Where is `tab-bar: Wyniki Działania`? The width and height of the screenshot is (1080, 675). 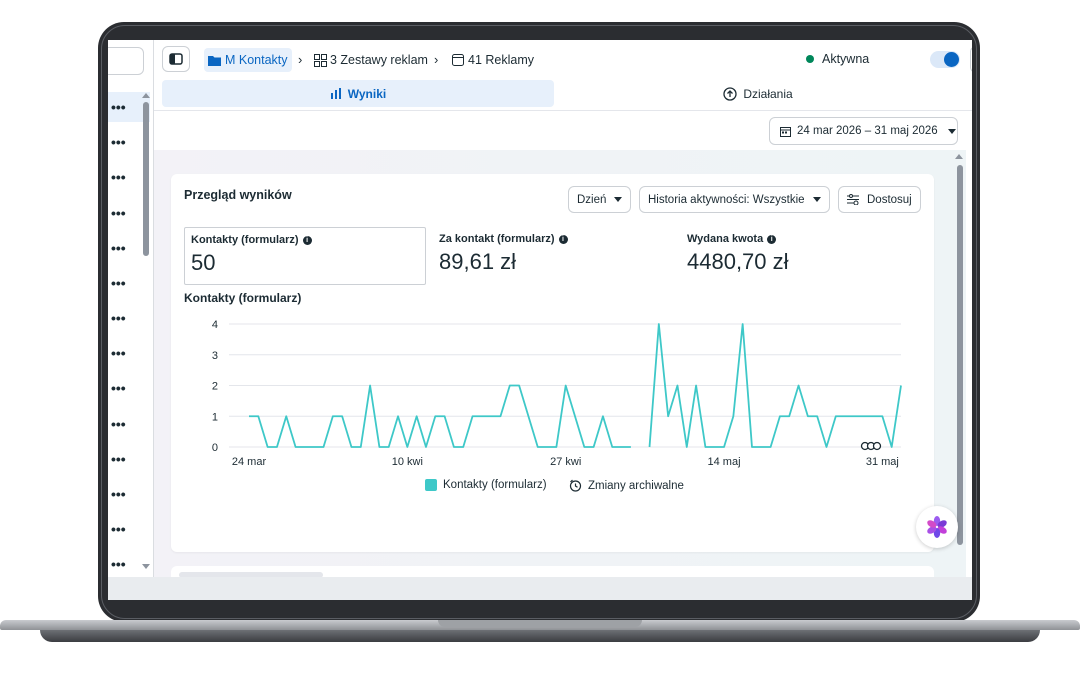 tab-bar: Wyniki Działania is located at coordinates (563, 94).